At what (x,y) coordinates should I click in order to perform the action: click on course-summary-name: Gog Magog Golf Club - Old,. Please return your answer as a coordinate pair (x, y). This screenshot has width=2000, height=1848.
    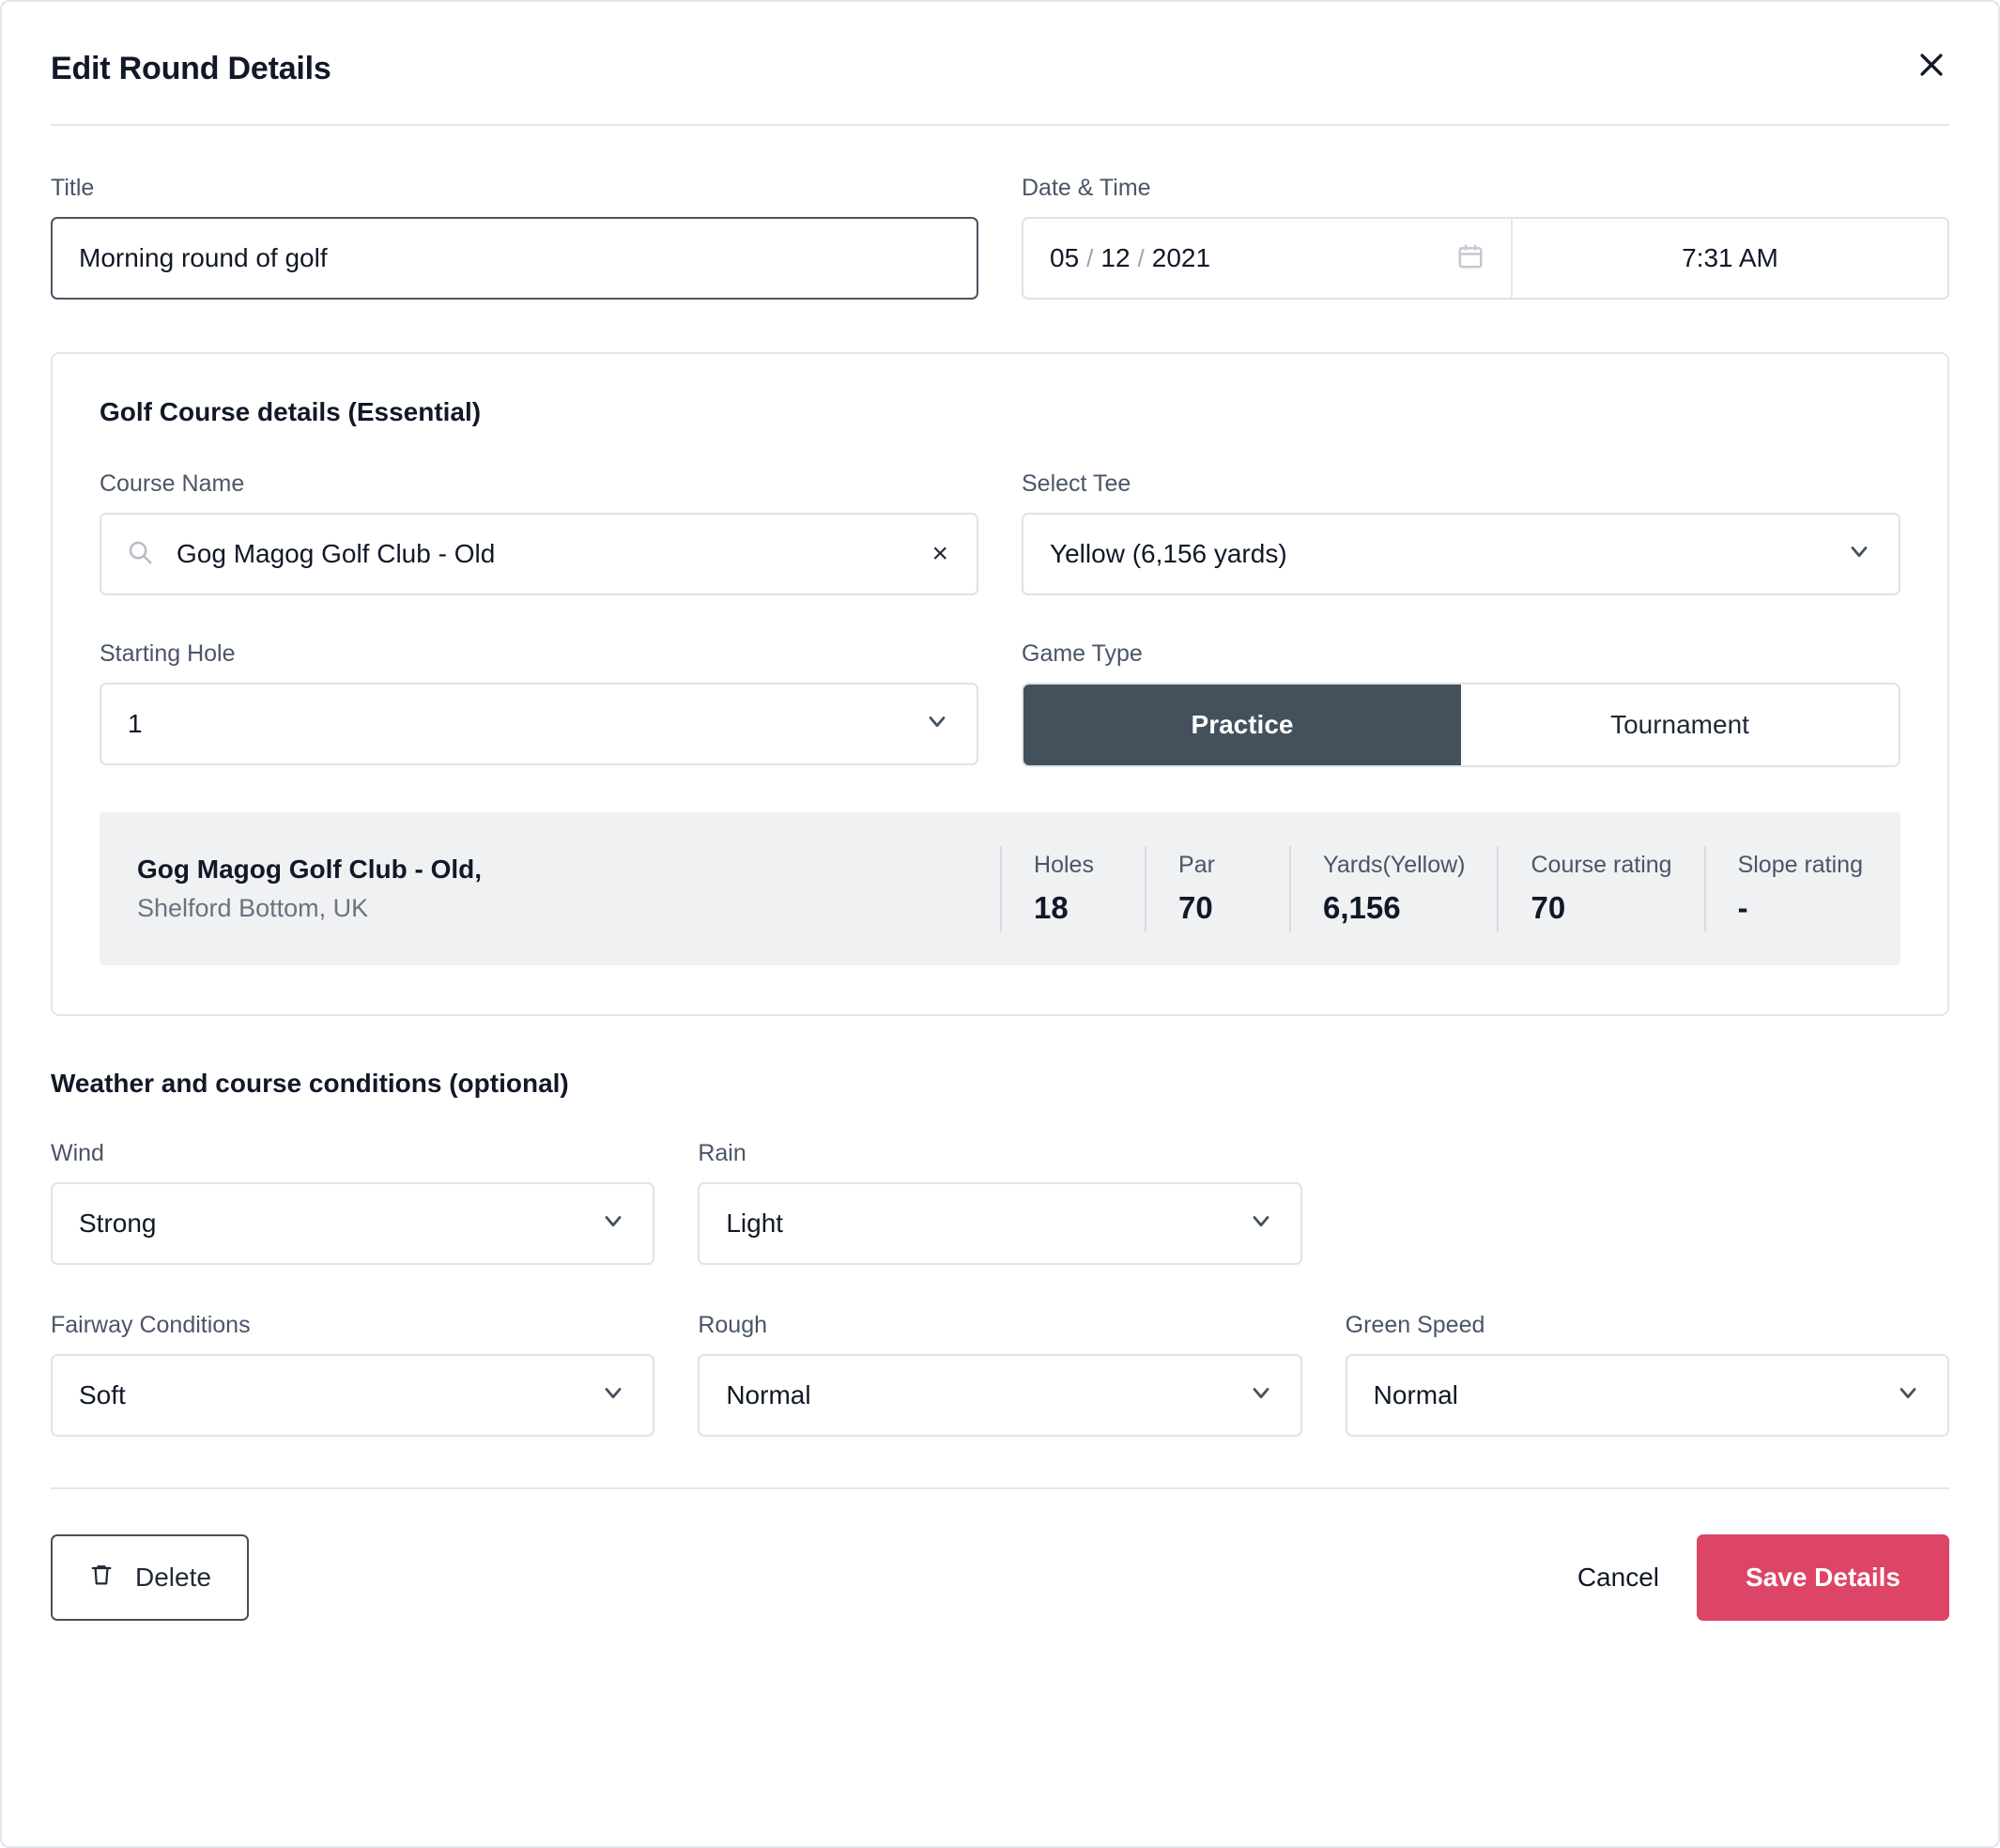
    Looking at the image, I should click on (310, 869).